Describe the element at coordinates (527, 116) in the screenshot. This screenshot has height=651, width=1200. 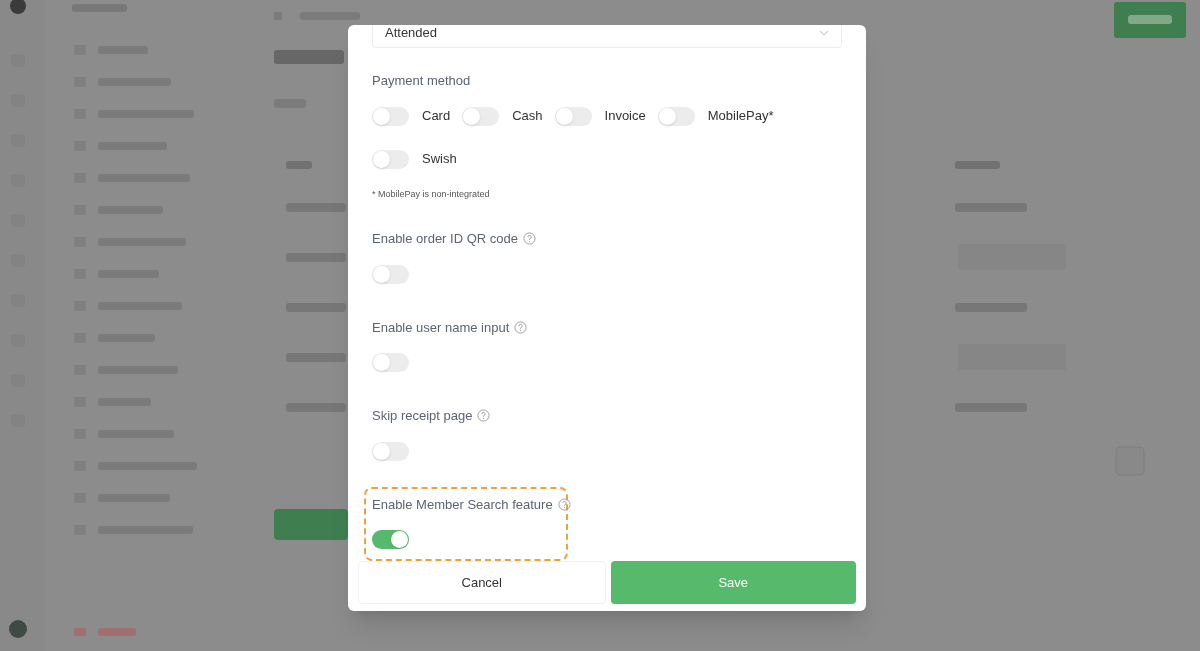
I see `toggle-label: Cash` at that location.